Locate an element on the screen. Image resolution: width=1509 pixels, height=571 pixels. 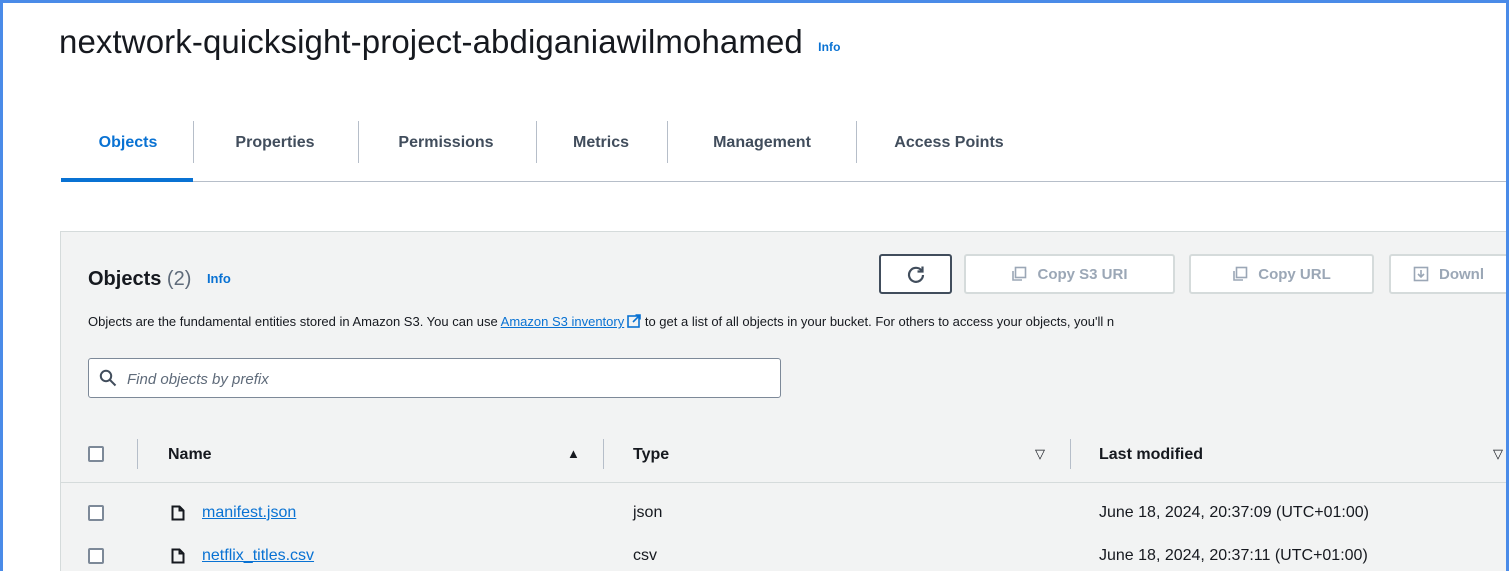
tab-access-points: Access Points is located at coordinates (949, 143).